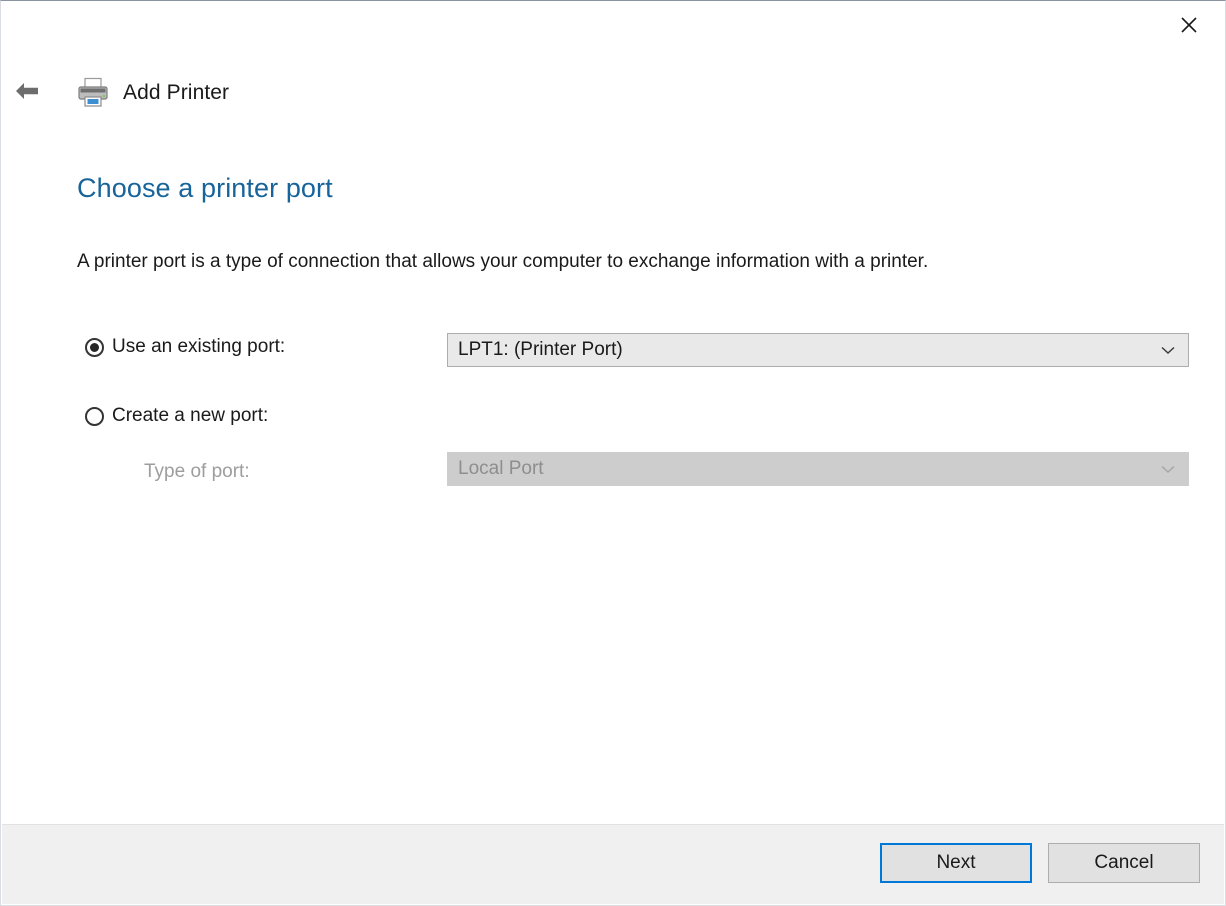  What do you see at coordinates (205, 188) in the screenshot?
I see `page-title: Choose a printer port` at bounding box center [205, 188].